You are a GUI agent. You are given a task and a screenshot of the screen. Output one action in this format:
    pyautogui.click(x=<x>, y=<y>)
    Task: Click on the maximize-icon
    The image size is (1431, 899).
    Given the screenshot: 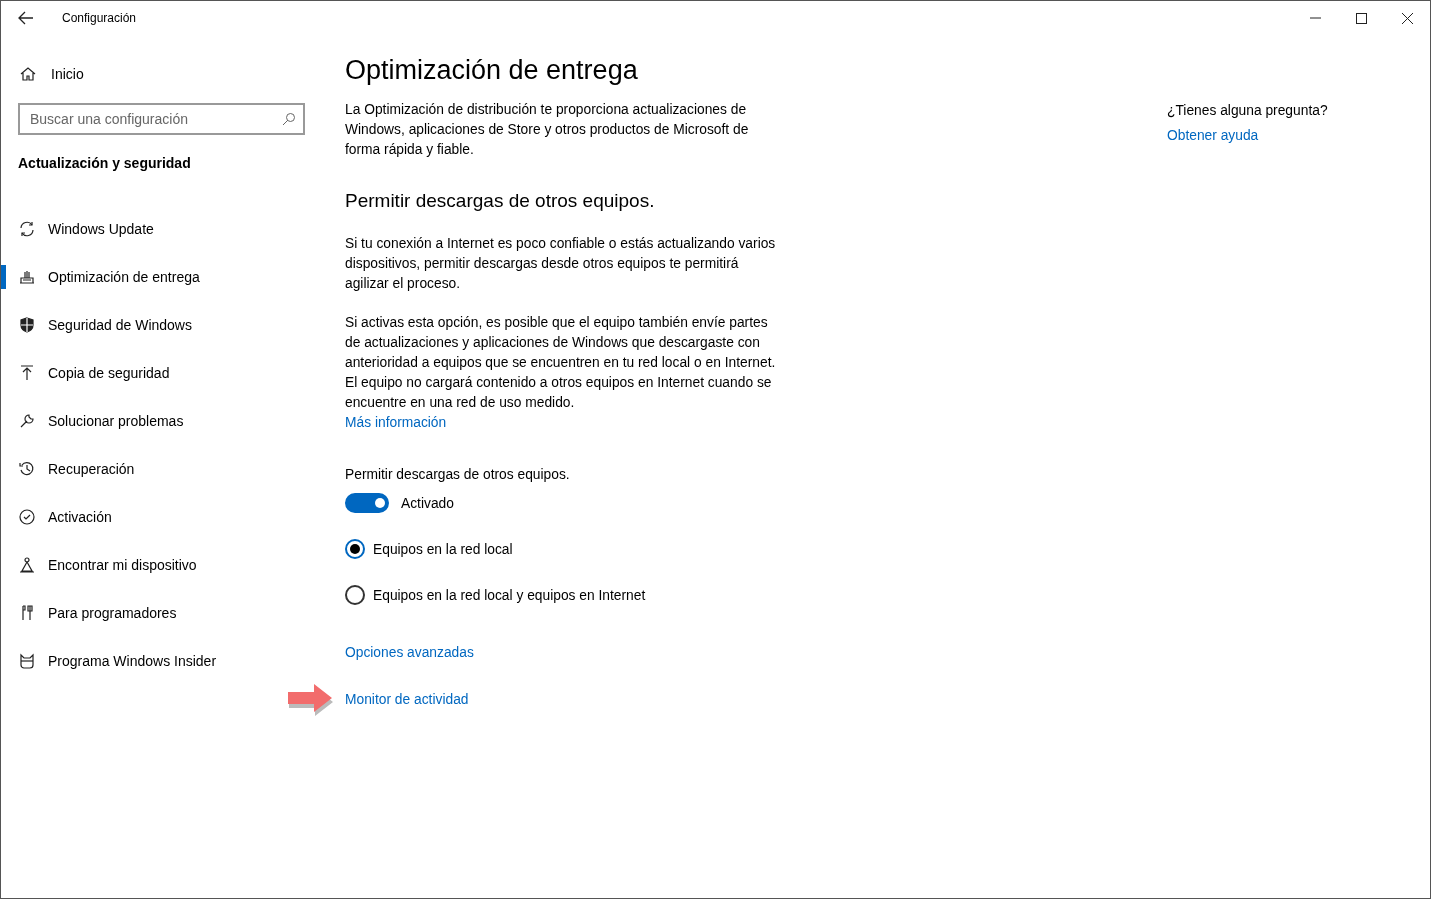 What is the action you would take?
    pyautogui.click(x=1361, y=18)
    